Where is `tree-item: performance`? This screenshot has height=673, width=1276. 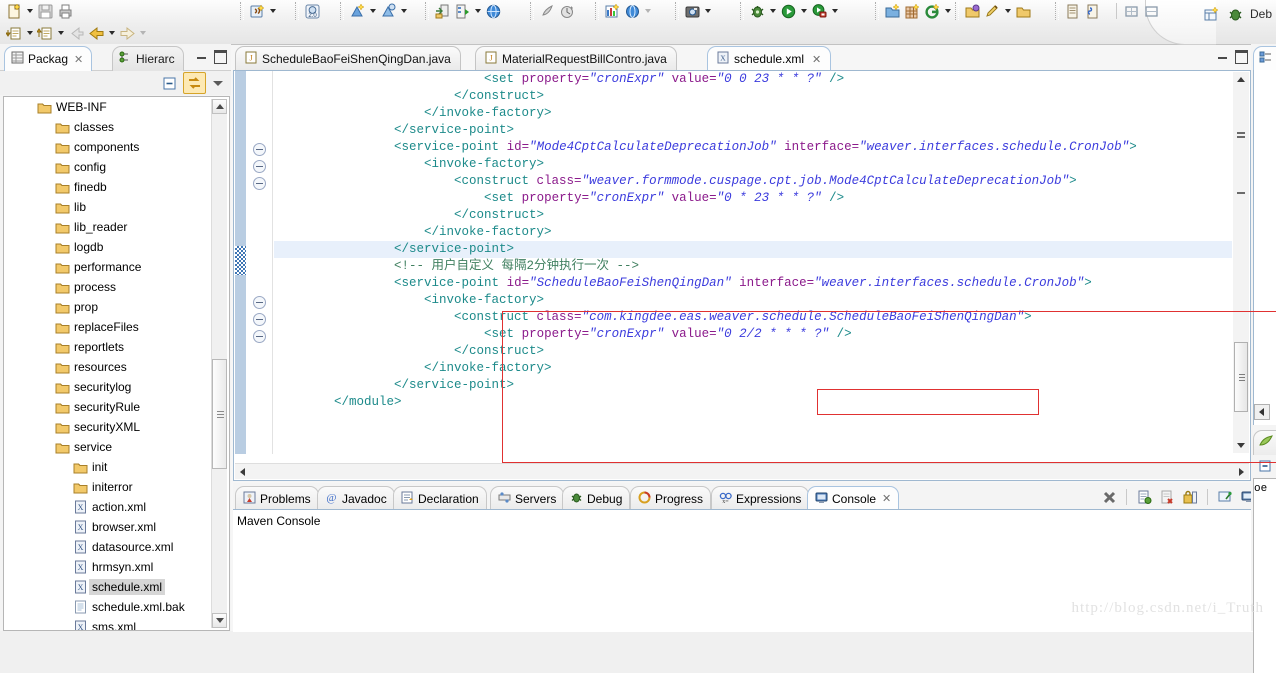
tree-item: performance is located at coordinates (116, 267).